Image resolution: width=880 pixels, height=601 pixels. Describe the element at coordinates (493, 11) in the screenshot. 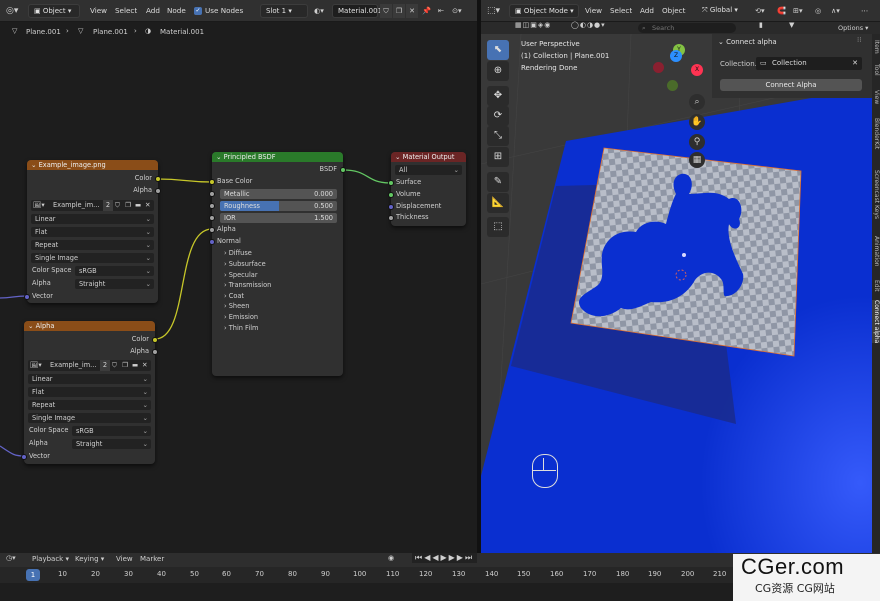

I see `3d-view-icon: ⬚▾` at that location.